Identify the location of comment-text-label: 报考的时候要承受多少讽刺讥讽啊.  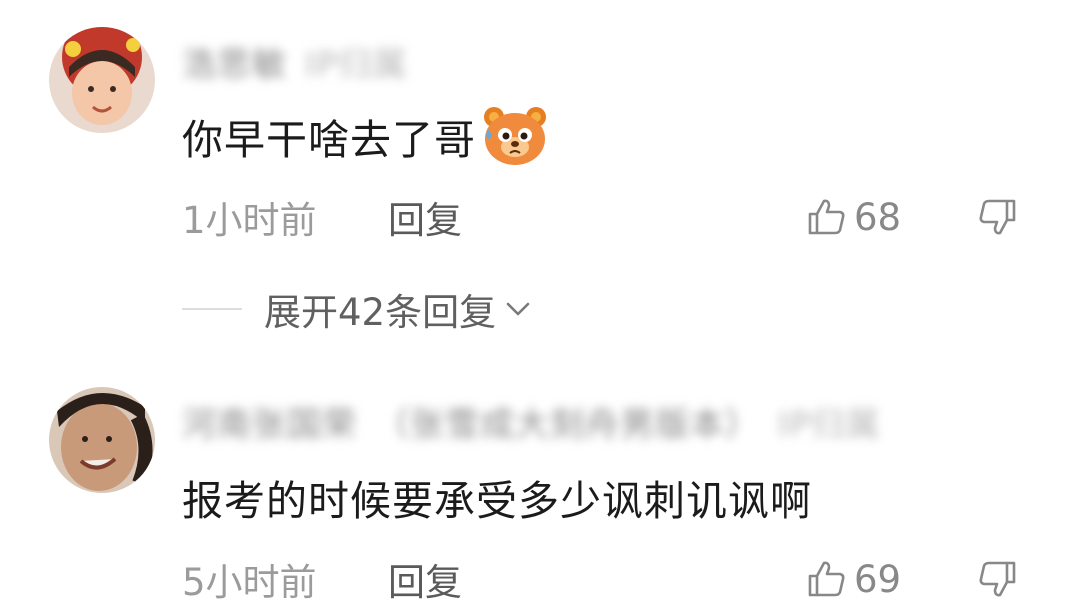
(497, 501).